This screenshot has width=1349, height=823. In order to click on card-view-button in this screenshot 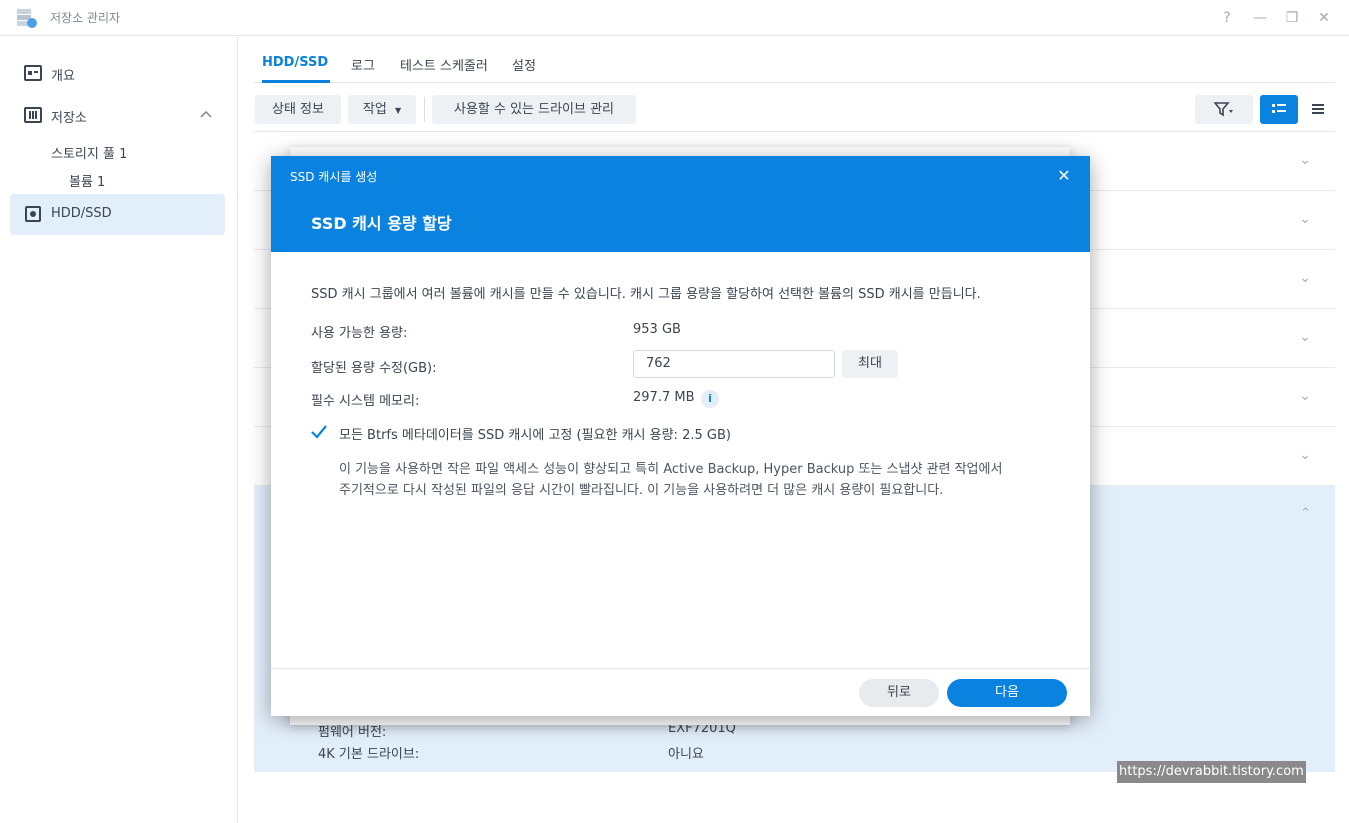, I will do `click(1279, 109)`.